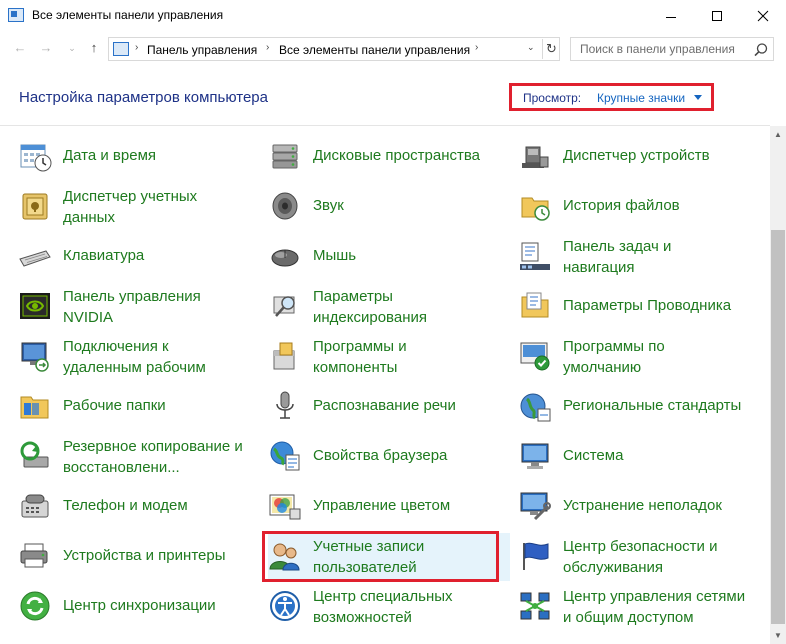  I want to click on cp-item-label: Центр синхронизации, so click(160, 605).